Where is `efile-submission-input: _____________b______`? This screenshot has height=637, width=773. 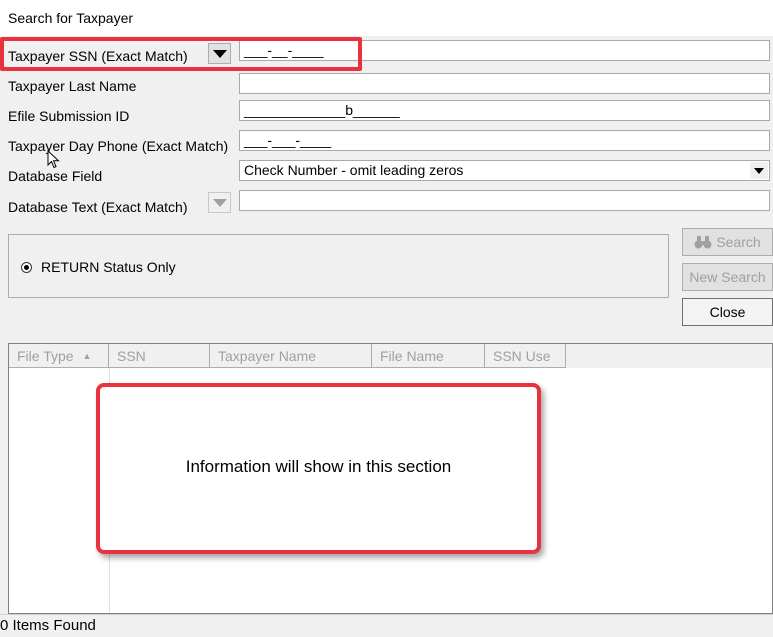 efile-submission-input: _____________b______ is located at coordinates (504, 110).